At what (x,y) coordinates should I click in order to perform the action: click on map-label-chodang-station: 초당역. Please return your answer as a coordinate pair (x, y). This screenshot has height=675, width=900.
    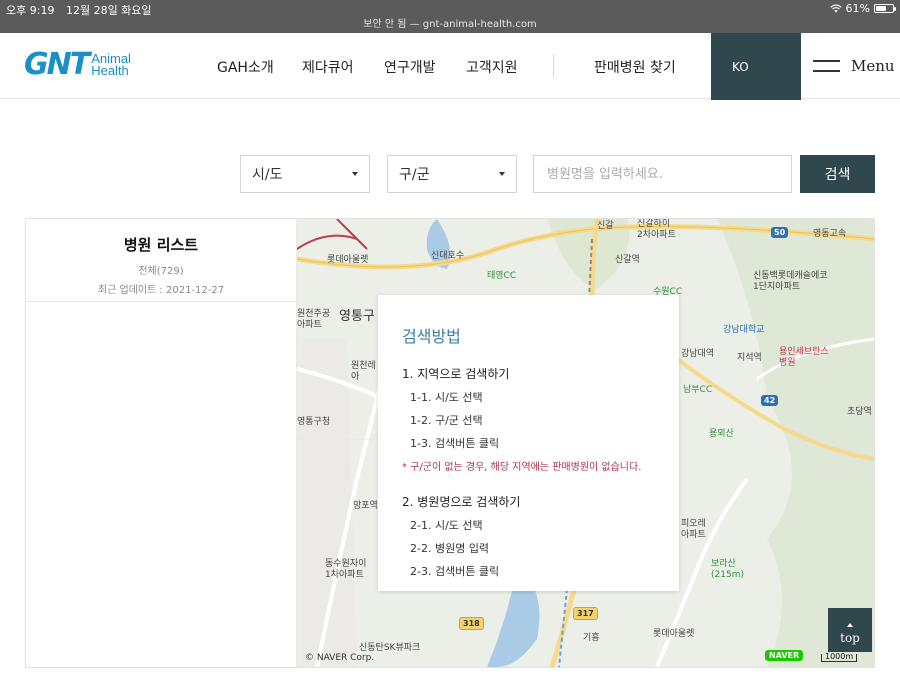
    Looking at the image, I should click on (859, 412).